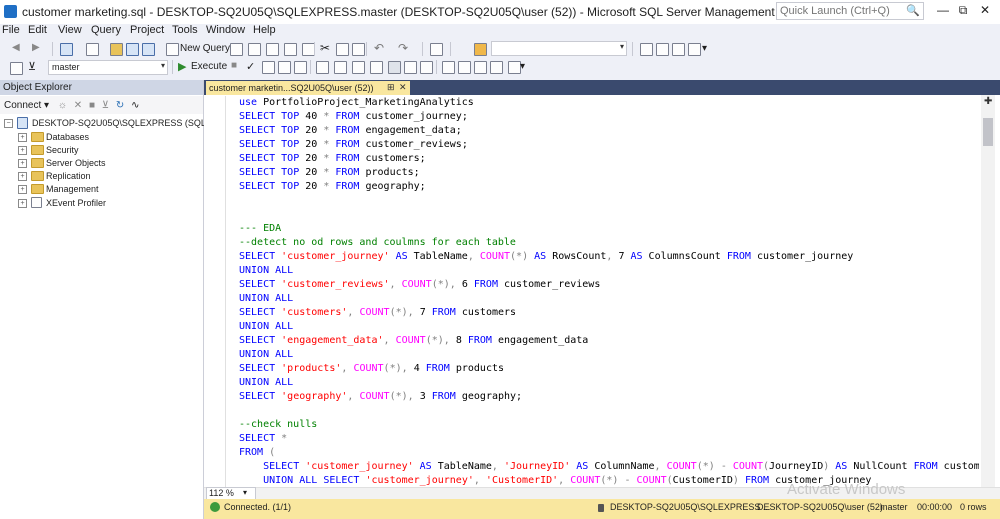  I want to click on pin-icon: ⊞, so click(391, 87).